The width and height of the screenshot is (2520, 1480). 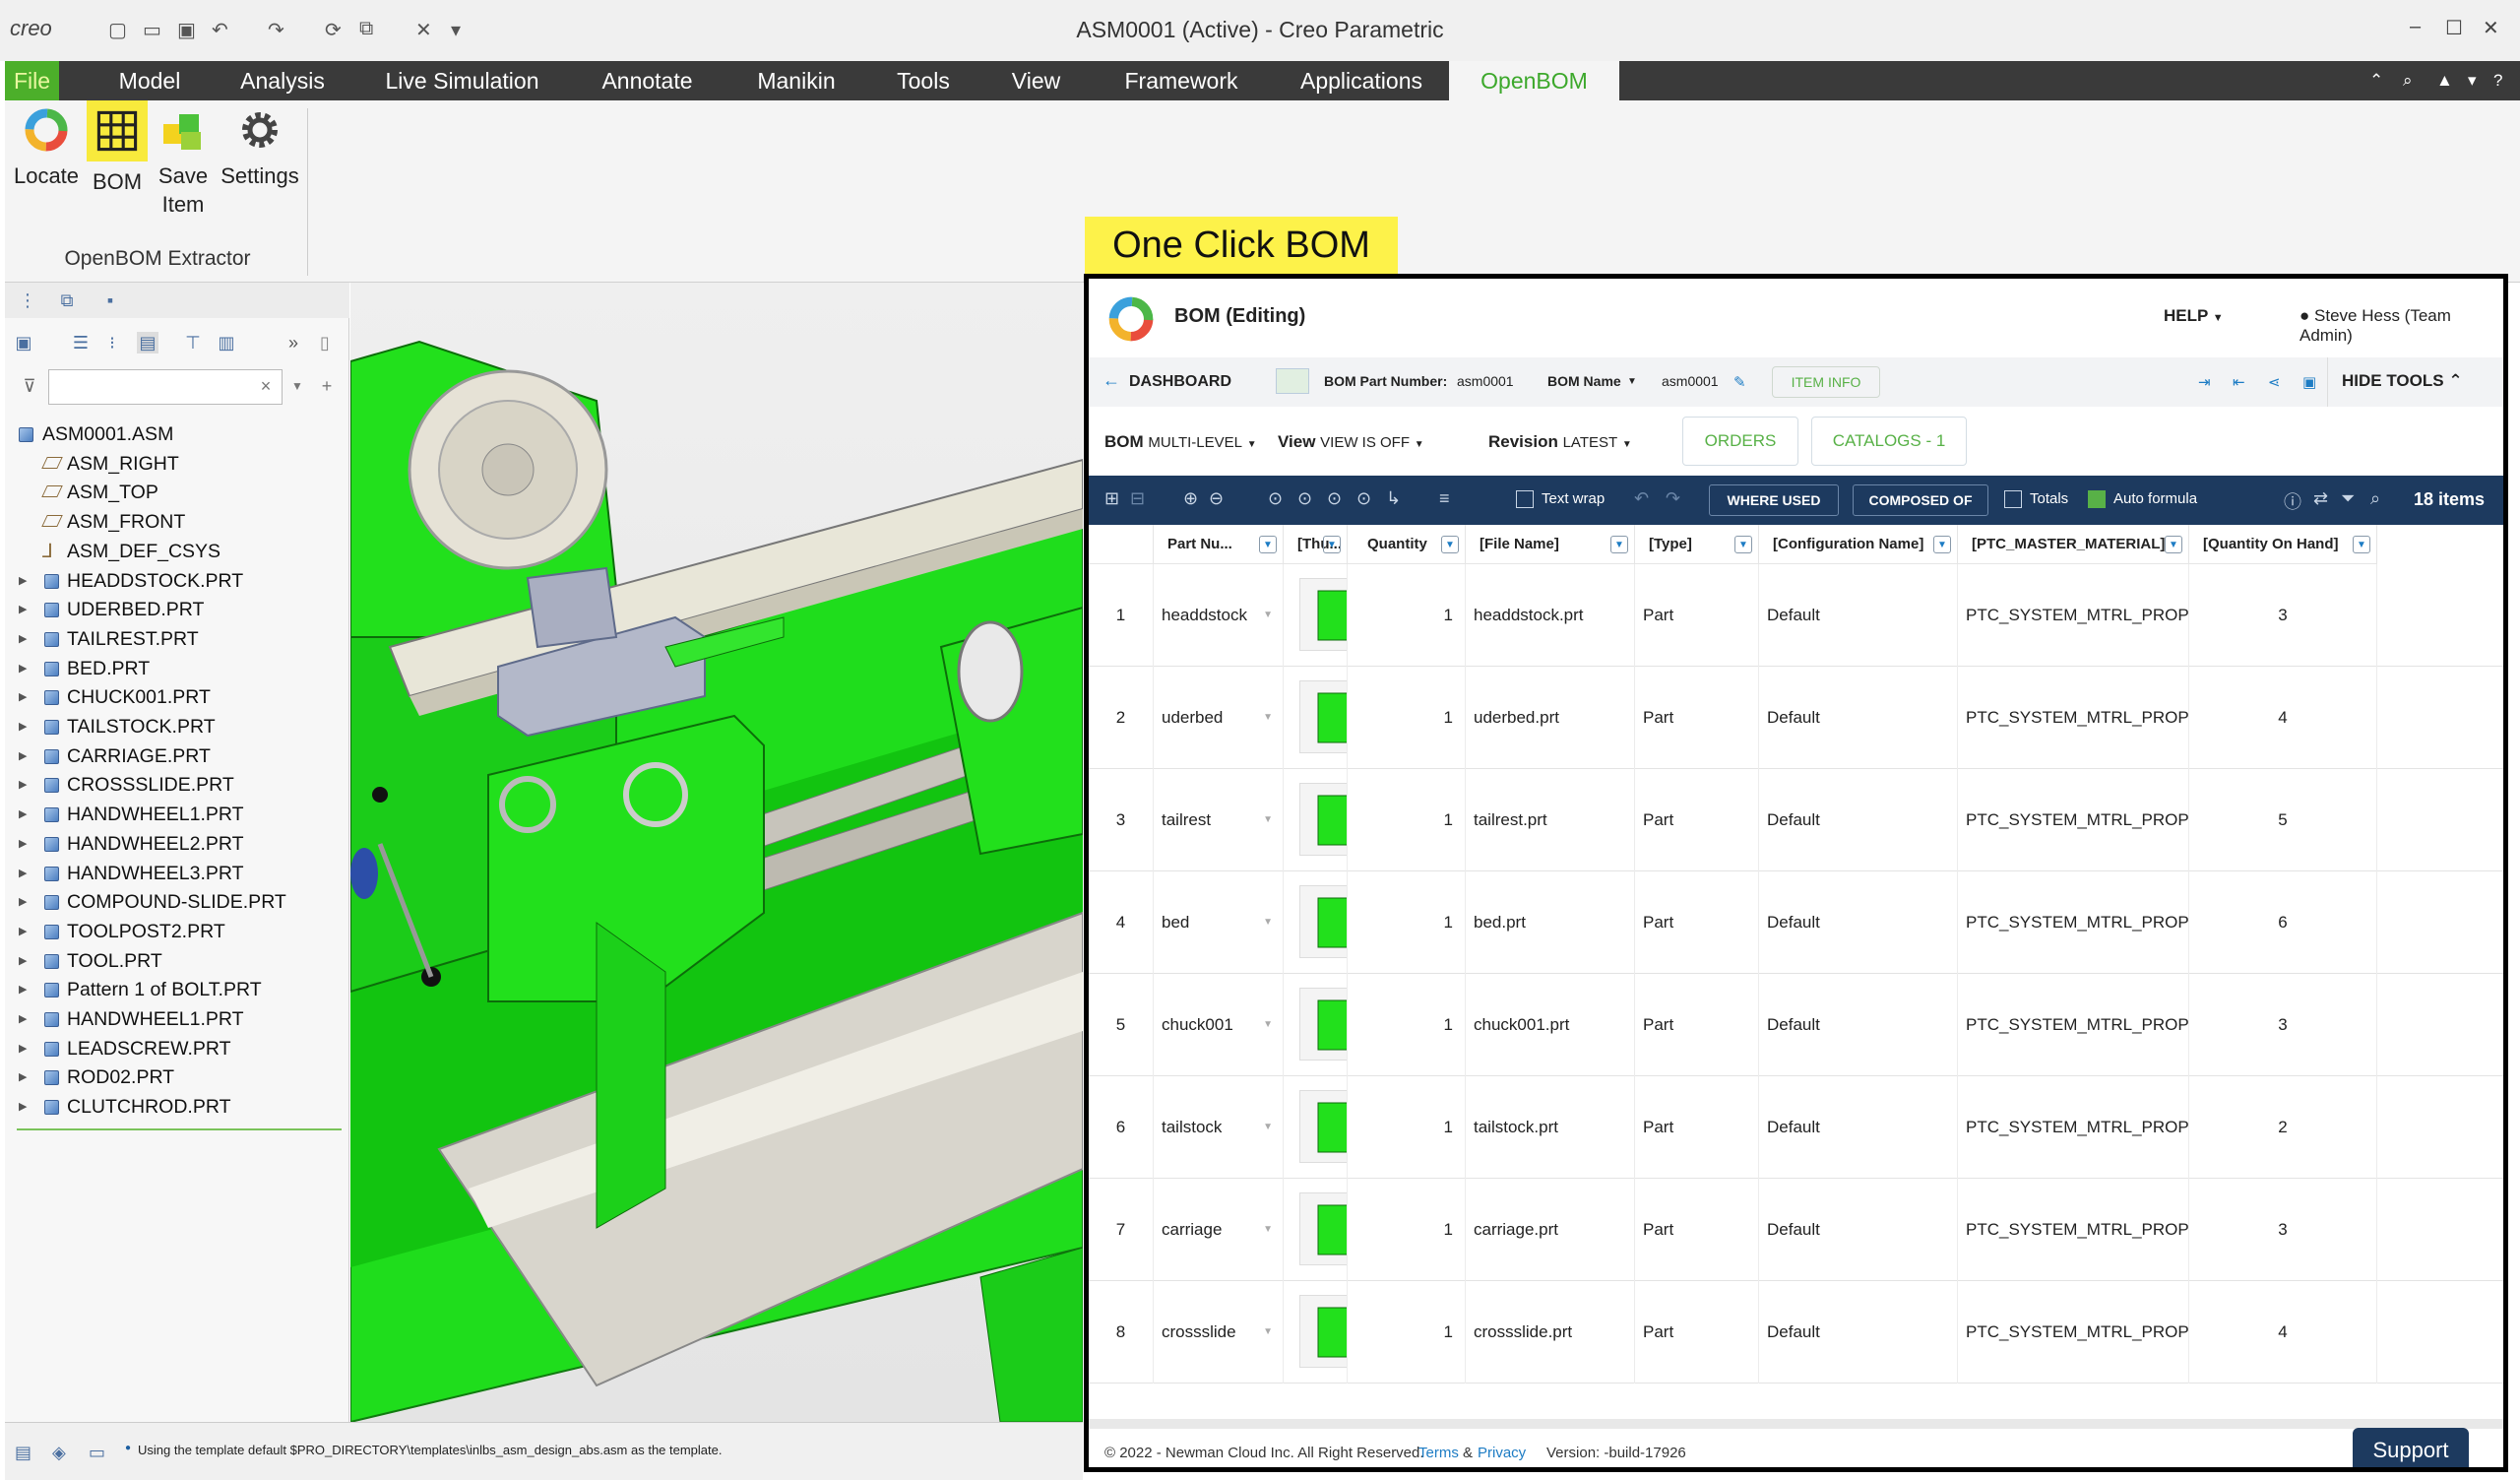 I want to click on tab-file: File, so click(x=32, y=80).